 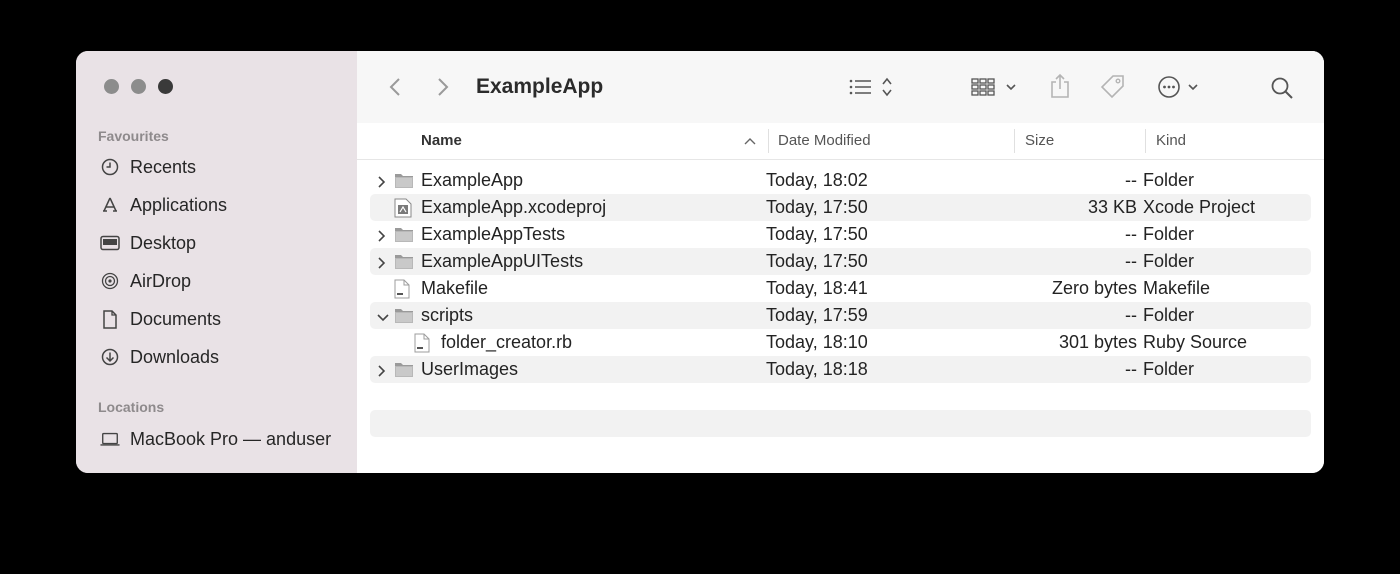 What do you see at coordinates (110, 281) in the screenshot?
I see `airdrop-icon` at bounding box center [110, 281].